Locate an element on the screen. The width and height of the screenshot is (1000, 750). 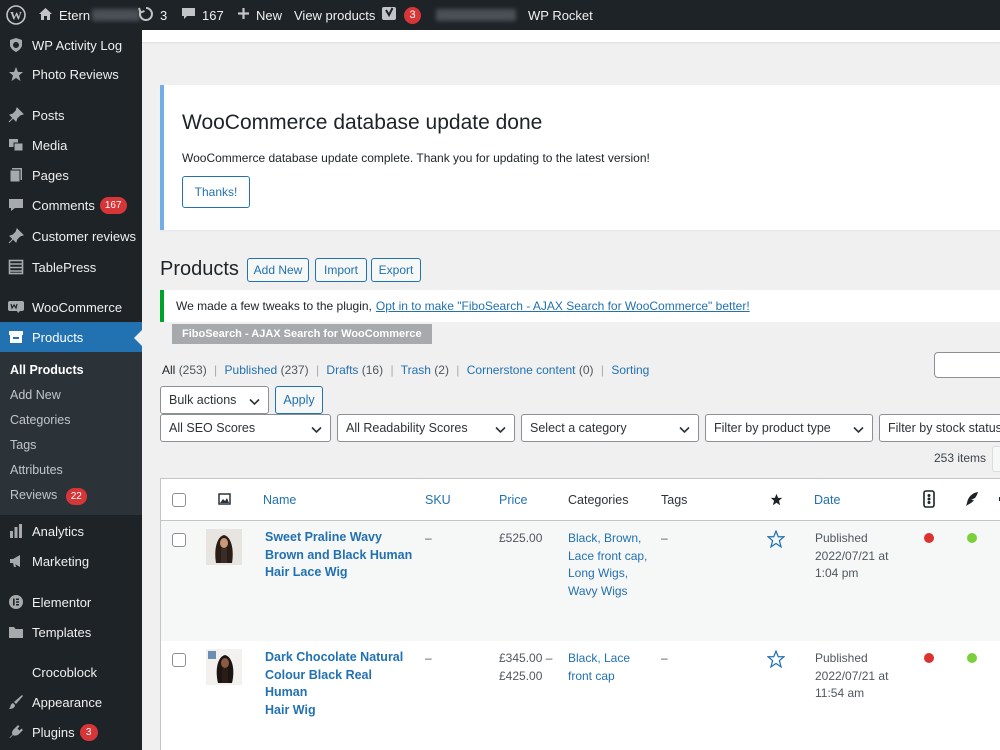
menu-marketing: Marketing is located at coordinates (71, 561).